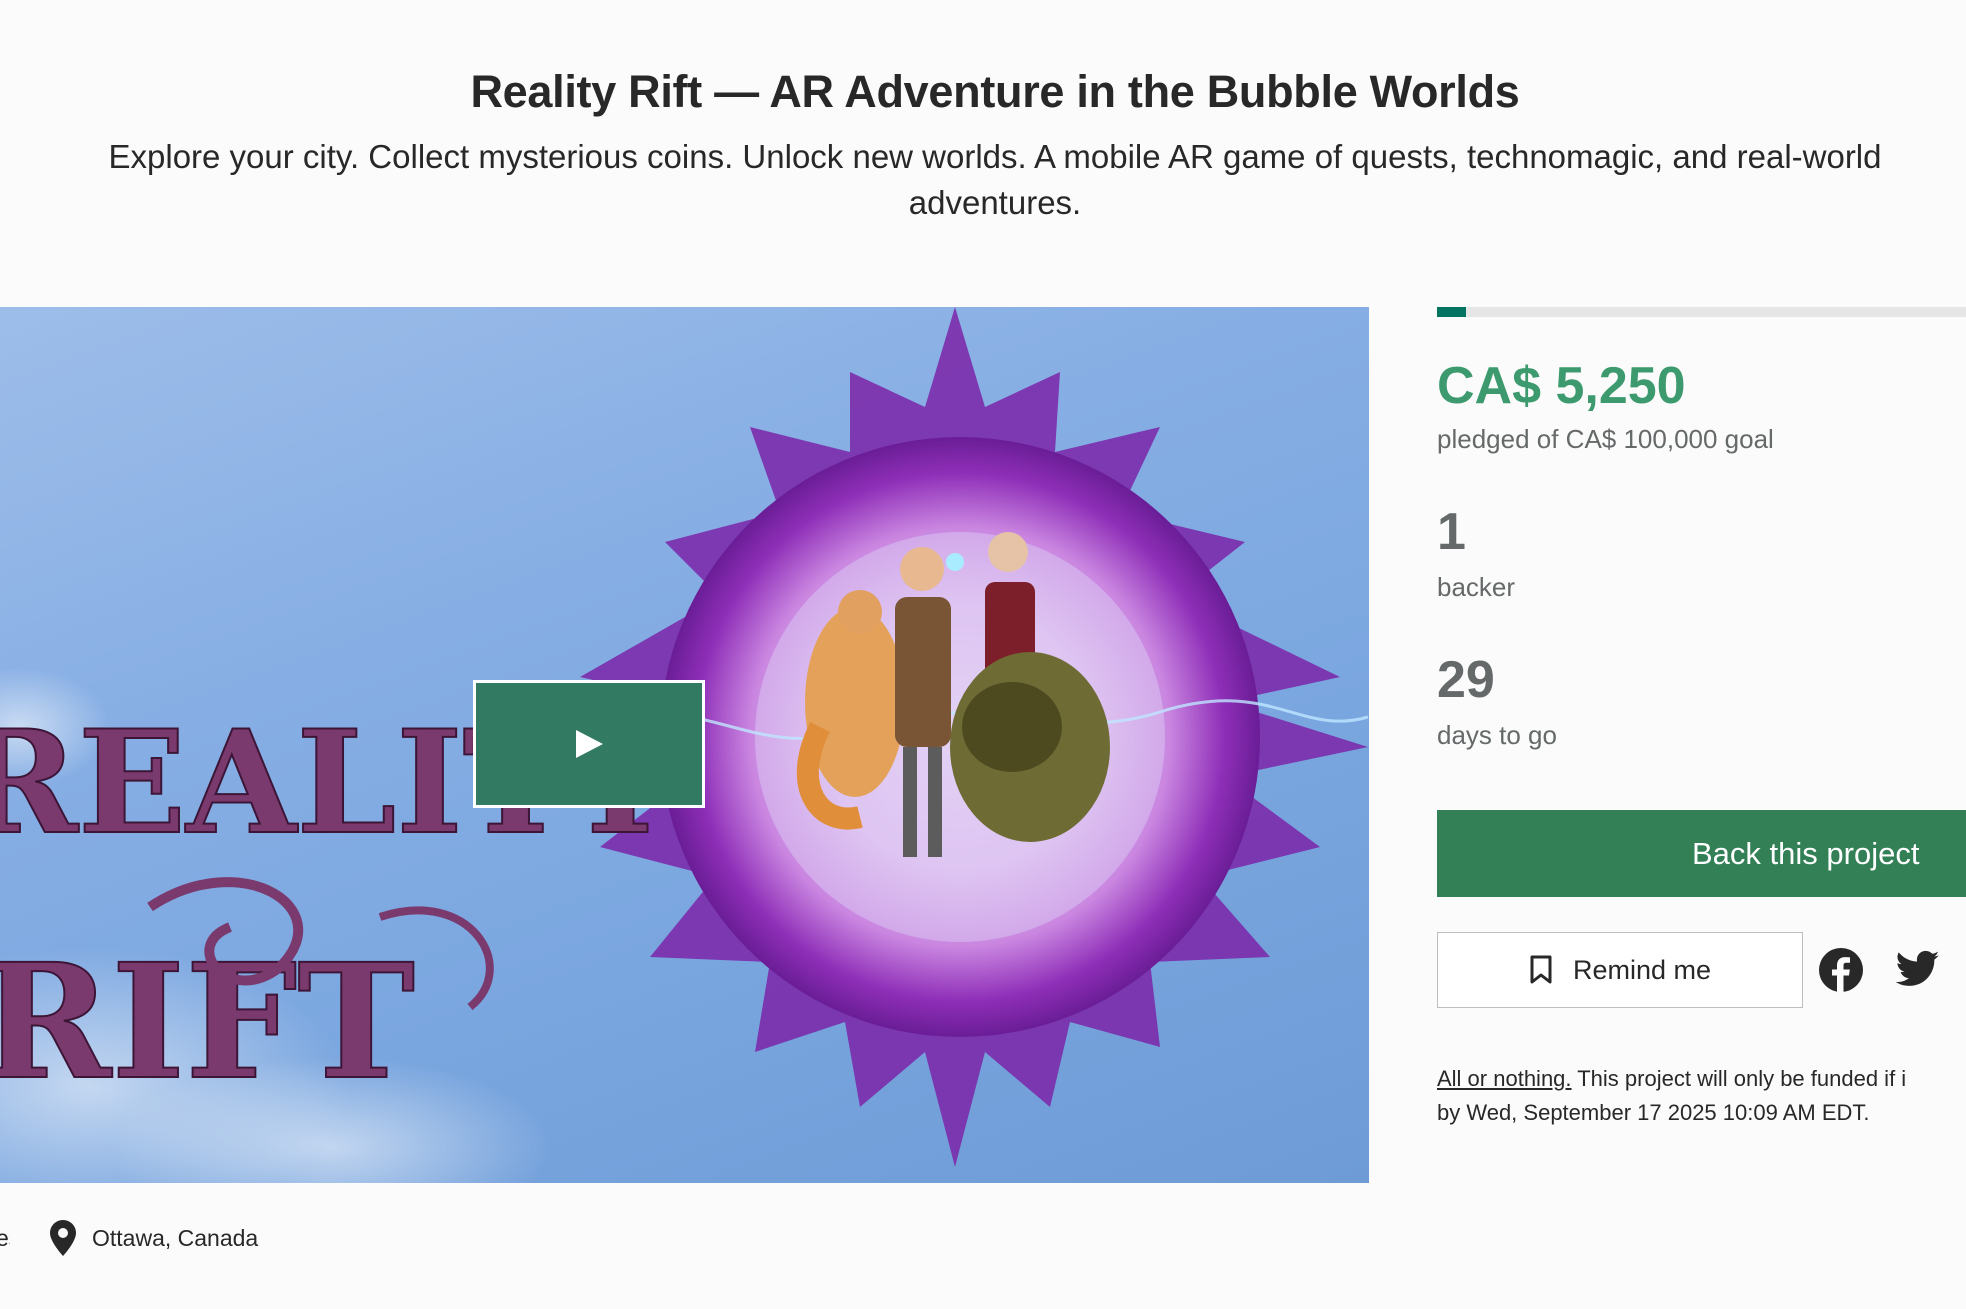  Describe the element at coordinates (5, 1238) in the screenshot. I see `category-link-fragment: es` at that location.